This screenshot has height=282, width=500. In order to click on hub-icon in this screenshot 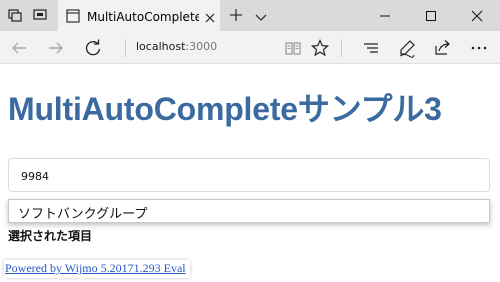, I will do `click(371, 48)`.